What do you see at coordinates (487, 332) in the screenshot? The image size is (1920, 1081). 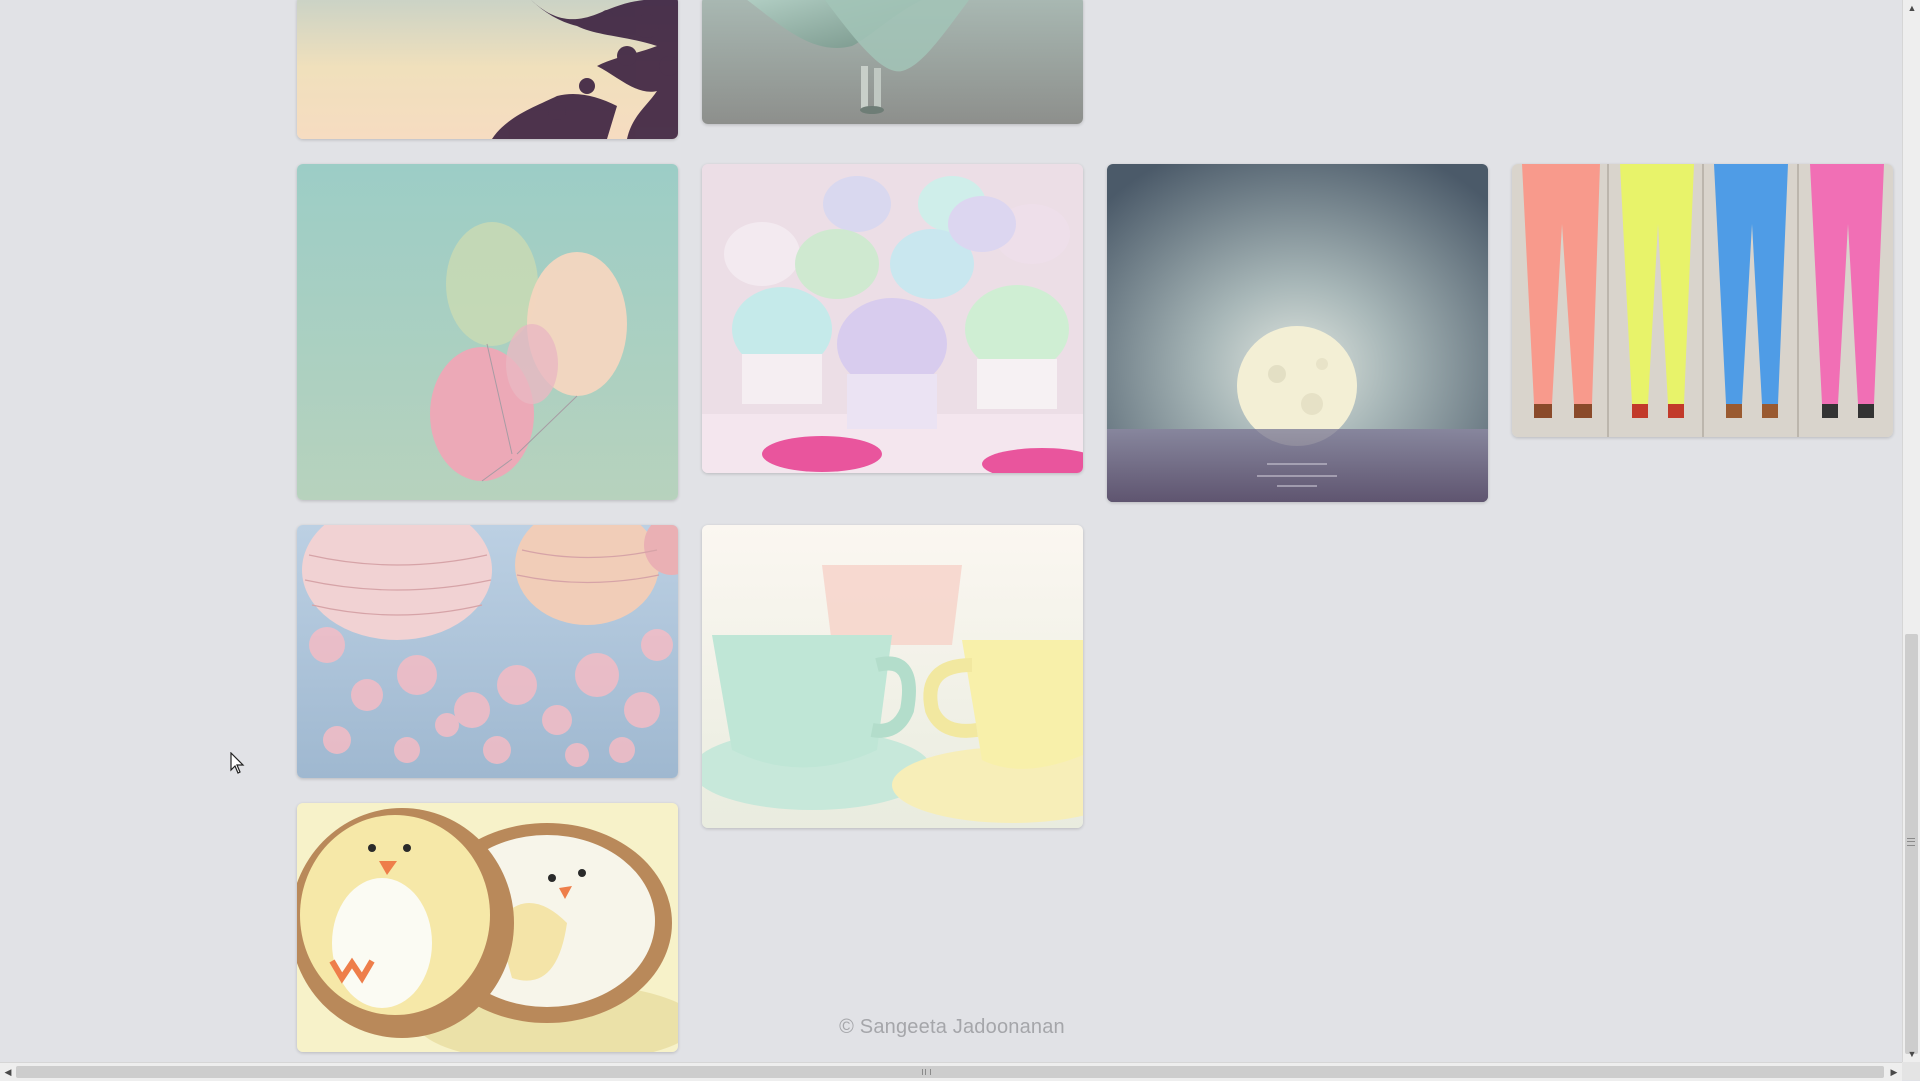 I see `pastel-balloons-photo` at bounding box center [487, 332].